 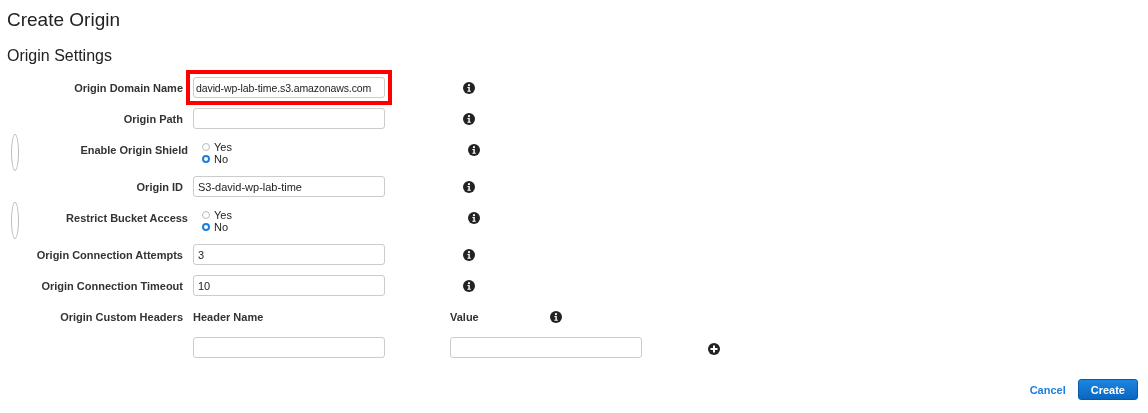 I want to click on input-field: S3-david-wp-lab-time, so click(x=289, y=186).